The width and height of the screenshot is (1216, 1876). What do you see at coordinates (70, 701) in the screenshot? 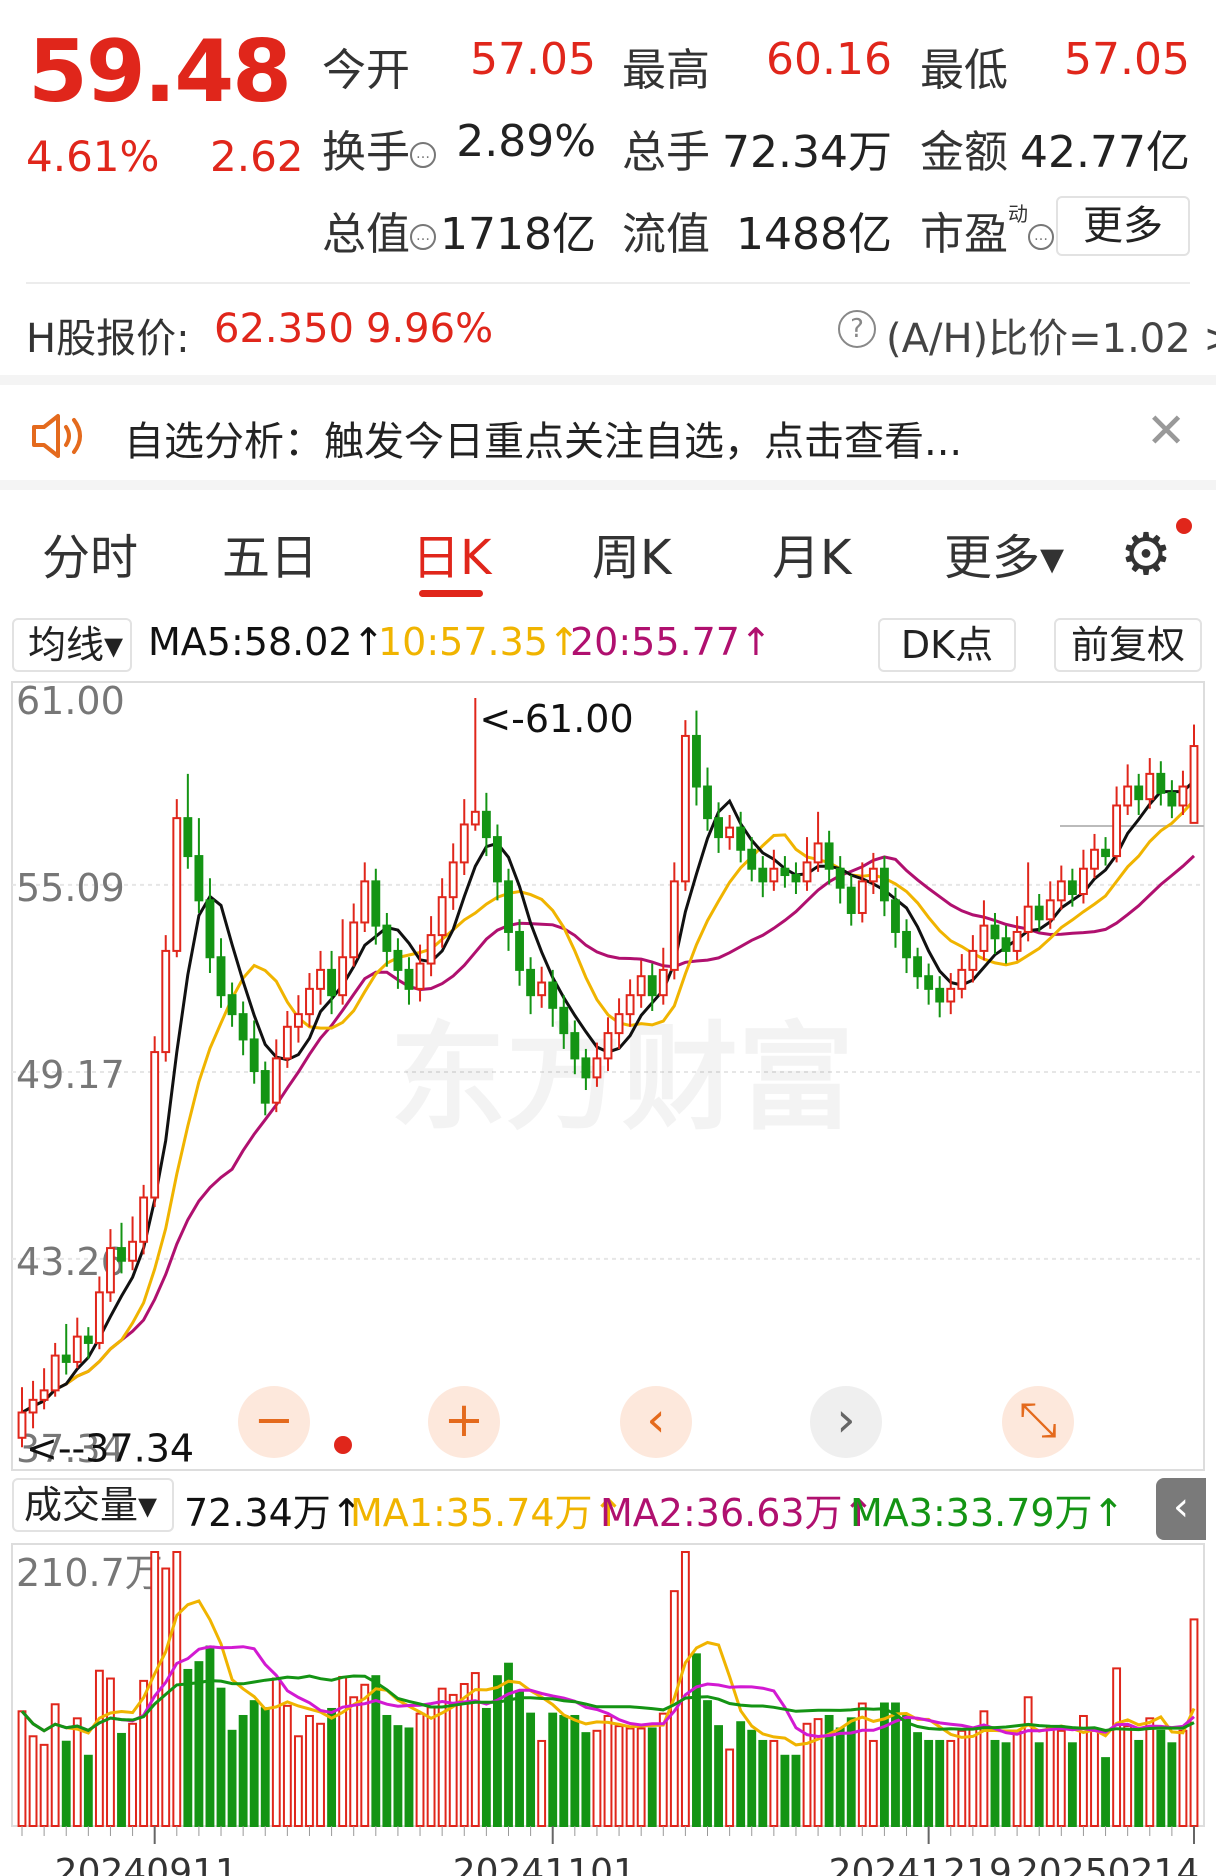
I see `price-axis-label: 61.00` at bounding box center [70, 701].